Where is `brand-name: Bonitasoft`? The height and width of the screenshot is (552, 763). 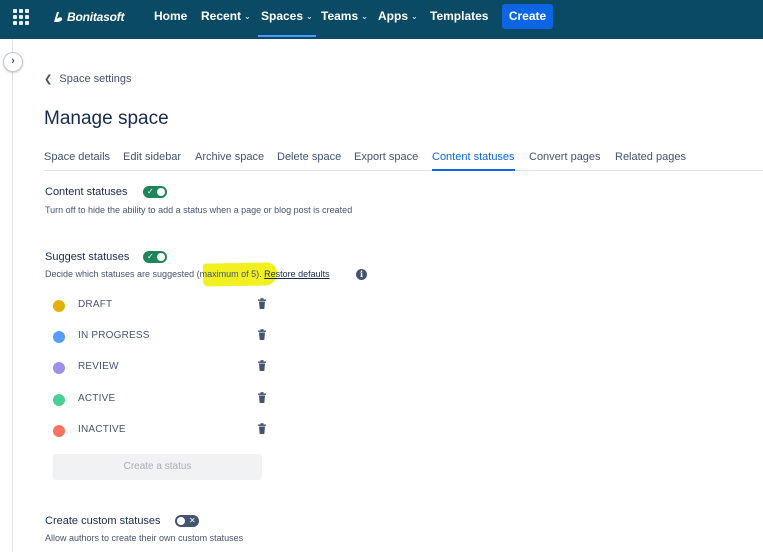 brand-name: Bonitasoft is located at coordinates (96, 17).